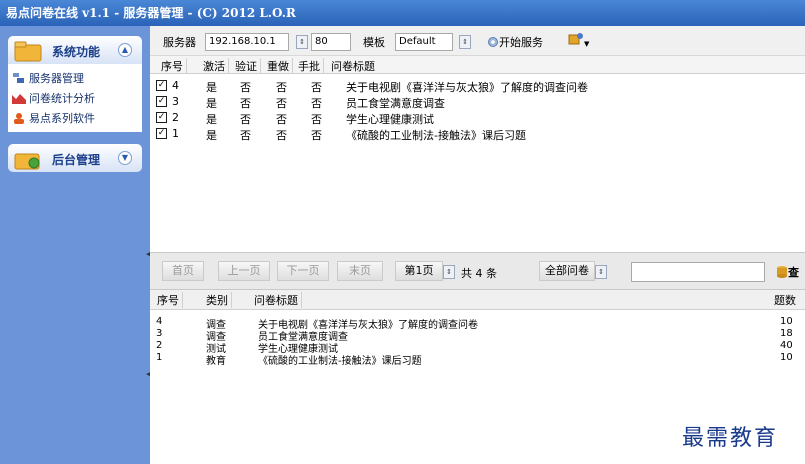 Image resolution: width=805 pixels, height=464 pixels. I want to click on pagination-bar: 首页 上一页 下一页 末页 第1页 ⇕ 共 4 条 全部问卷 ⇕ 查, so click(477, 271).